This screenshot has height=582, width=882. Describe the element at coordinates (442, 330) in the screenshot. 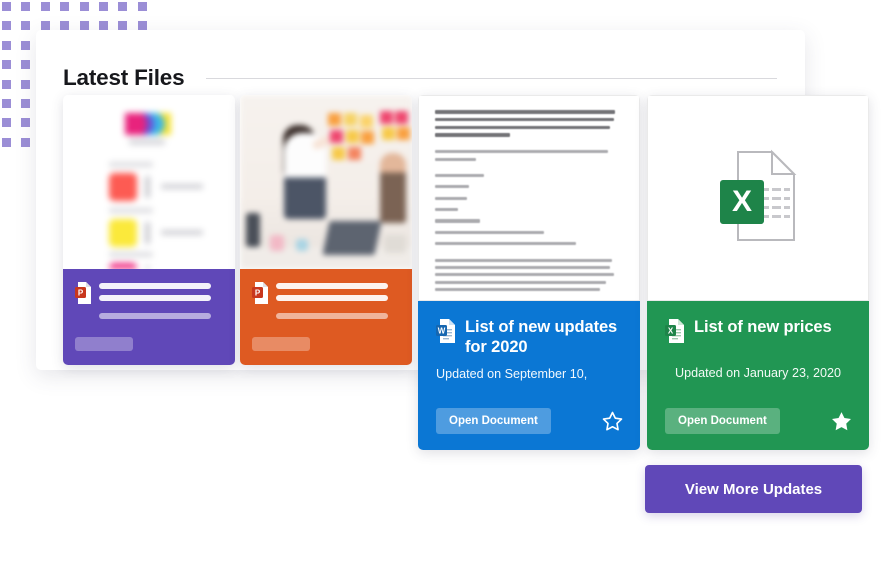

I see `svg-text: W` at that location.